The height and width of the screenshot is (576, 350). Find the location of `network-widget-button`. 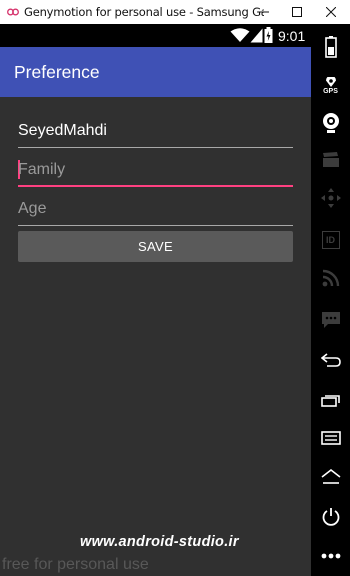

network-widget-button is located at coordinates (330, 278).